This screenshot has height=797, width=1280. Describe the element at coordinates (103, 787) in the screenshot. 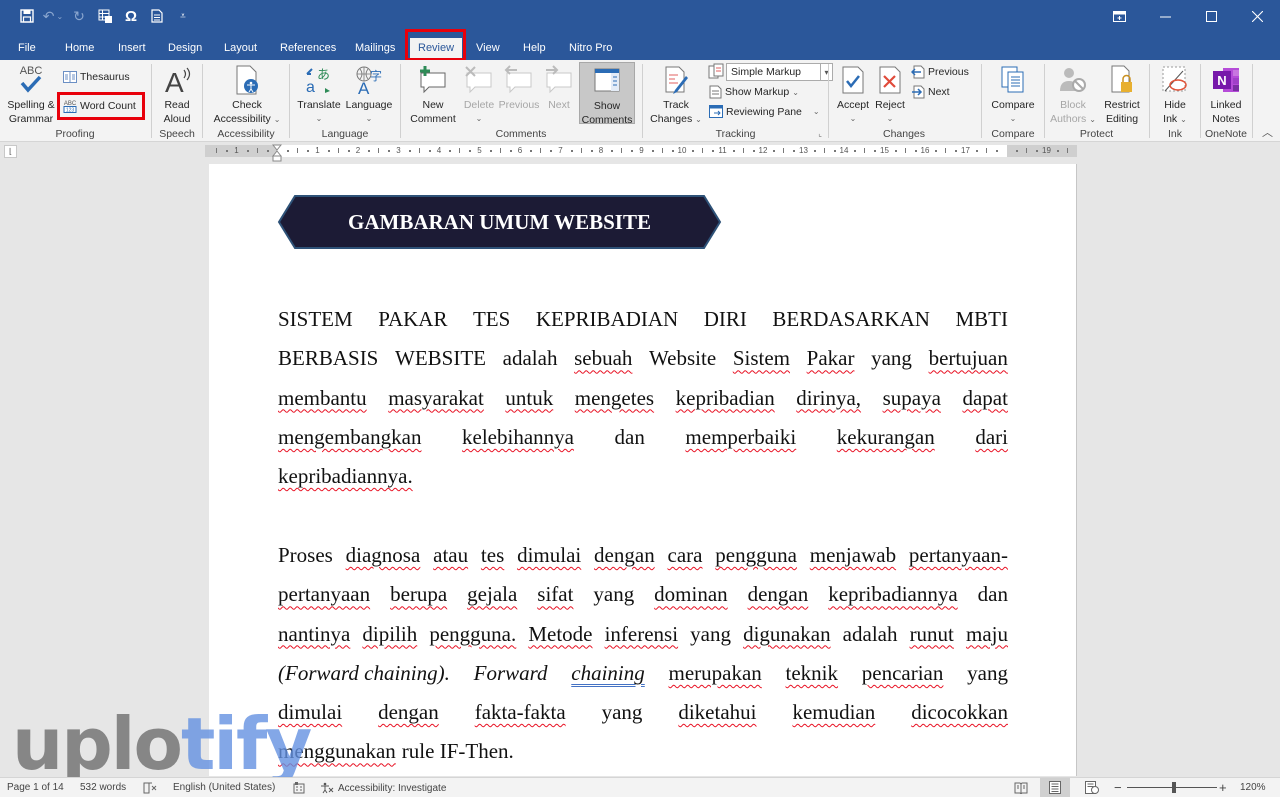

I see `word-count-status: 532 words` at that location.